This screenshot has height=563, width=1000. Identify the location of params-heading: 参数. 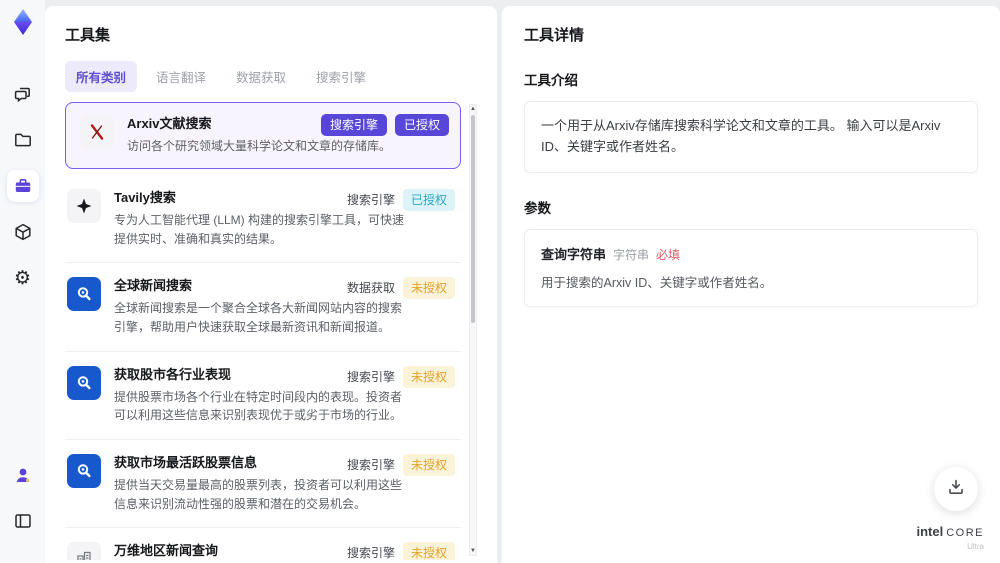
(537, 208).